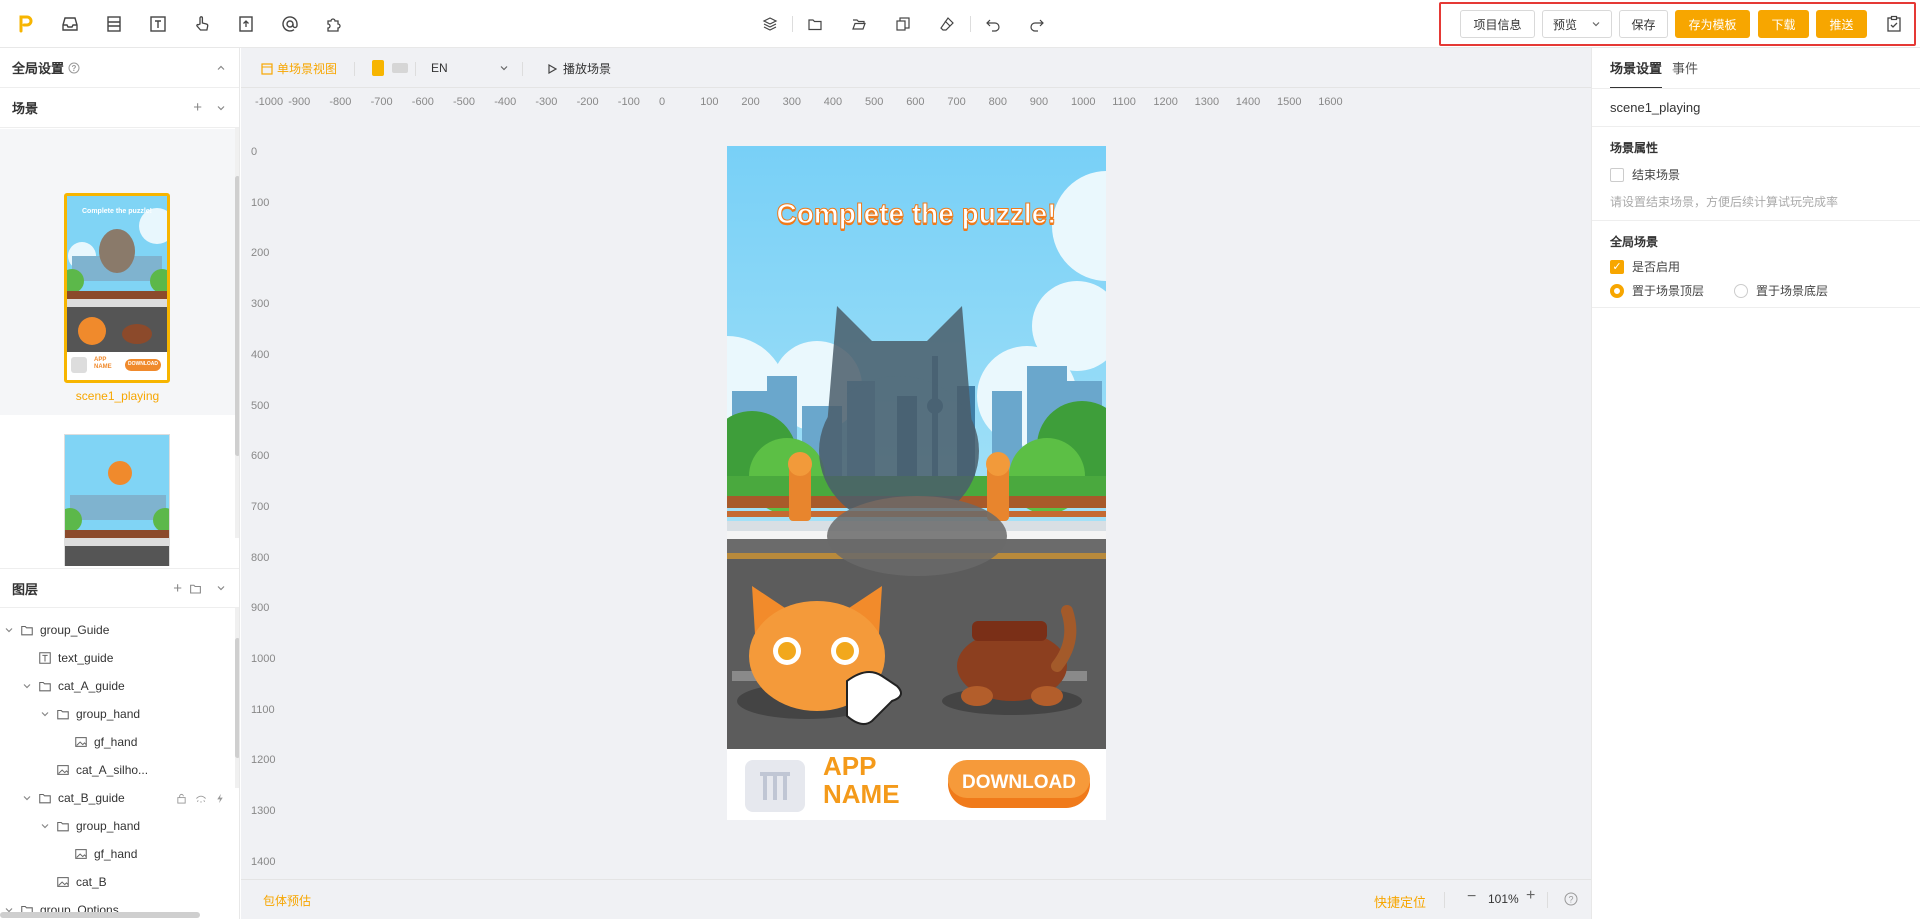 The image size is (1920, 919). Describe the element at coordinates (859, 24) in the screenshot. I see `folder-open-icon` at that location.